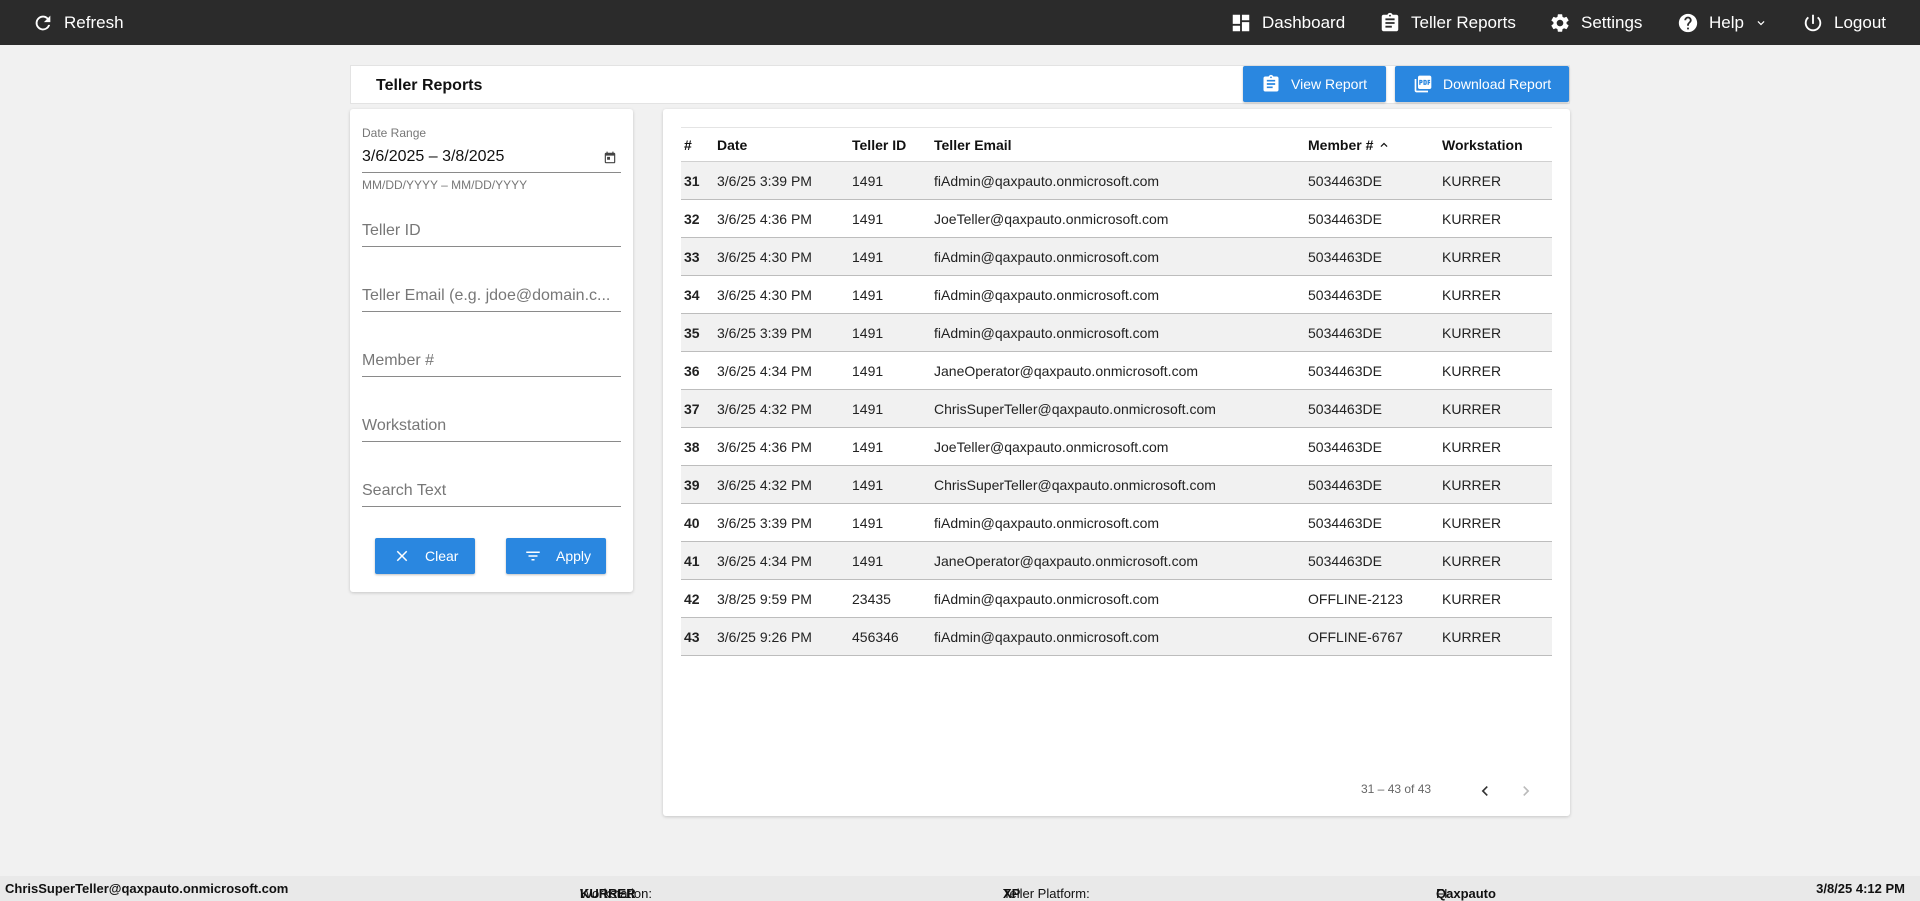 The height and width of the screenshot is (901, 1920). I want to click on row-date: 3/6/25 3:39 PM, so click(764, 522).